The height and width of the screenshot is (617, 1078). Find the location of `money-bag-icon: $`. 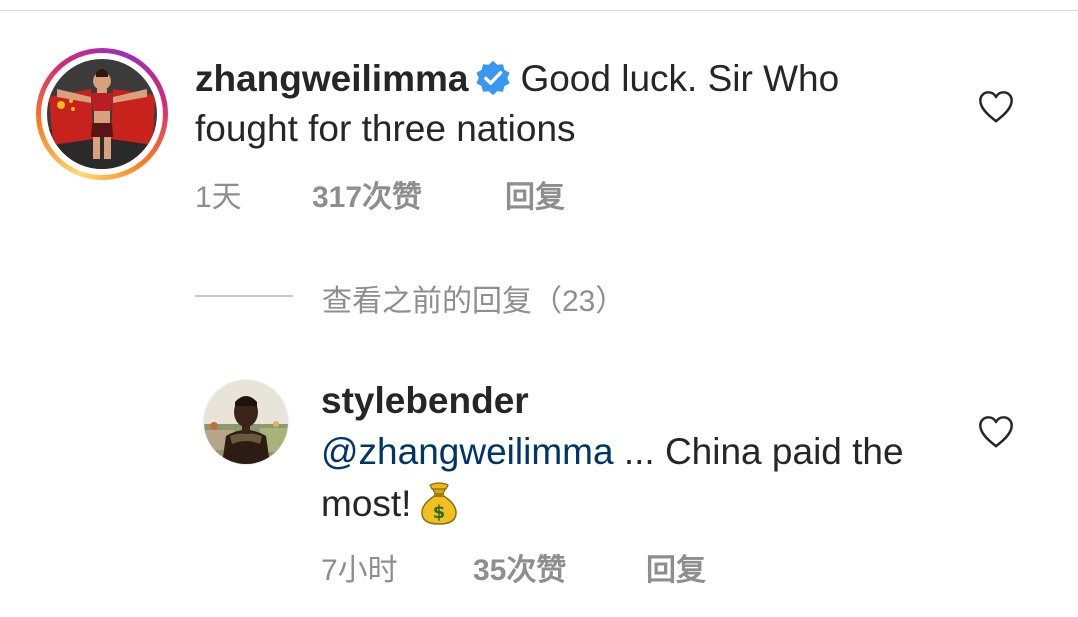

money-bag-icon: $ is located at coordinates (439, 503).